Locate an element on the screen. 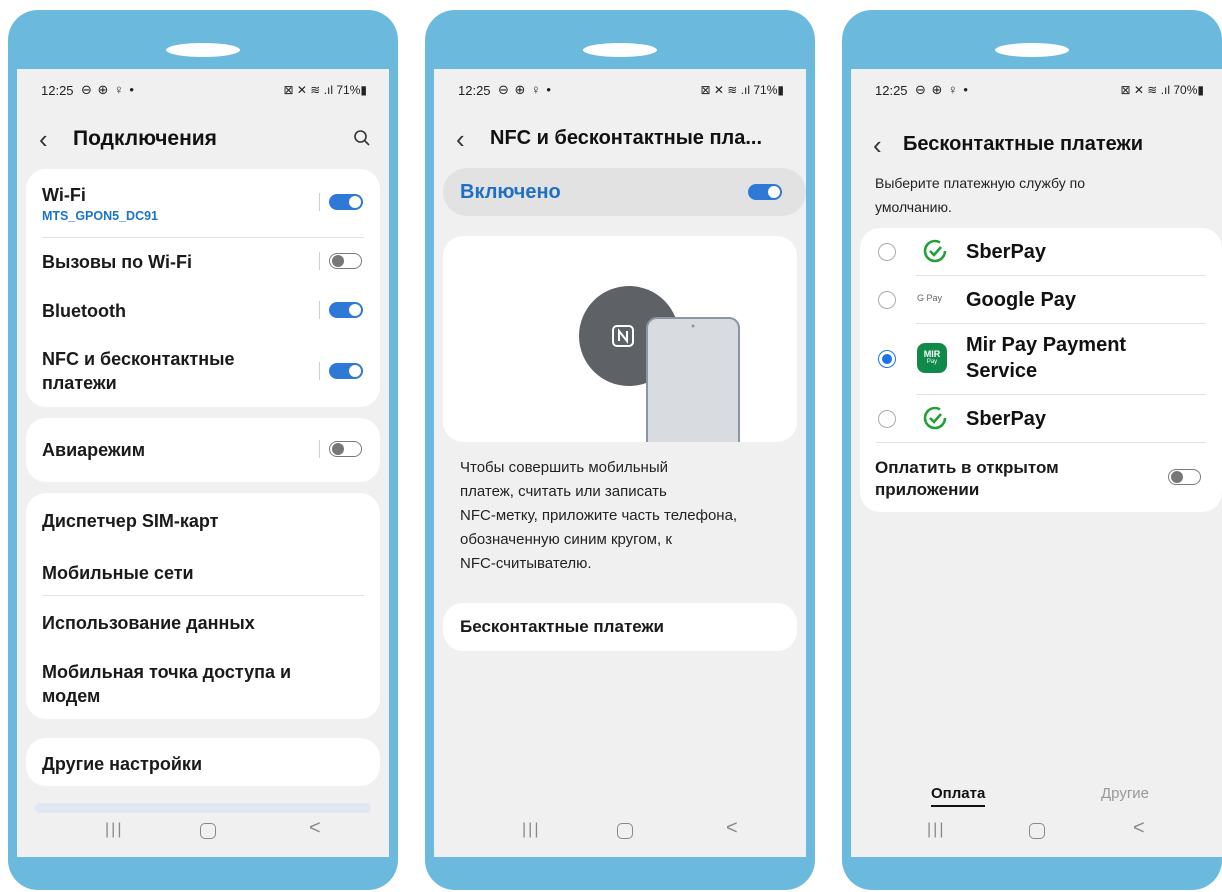 The image size is (1222, 892). payment-option-mir-pay: MIR Pay Mir Pay Payment Service is located at coordinates (1041, 359).